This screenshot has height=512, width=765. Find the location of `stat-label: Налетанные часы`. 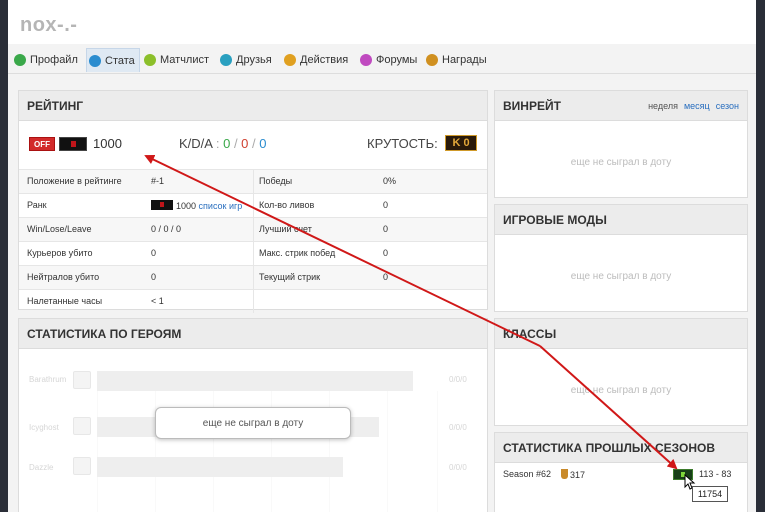

stat-label: Налетанные часы is located at coordinates (65, 301).